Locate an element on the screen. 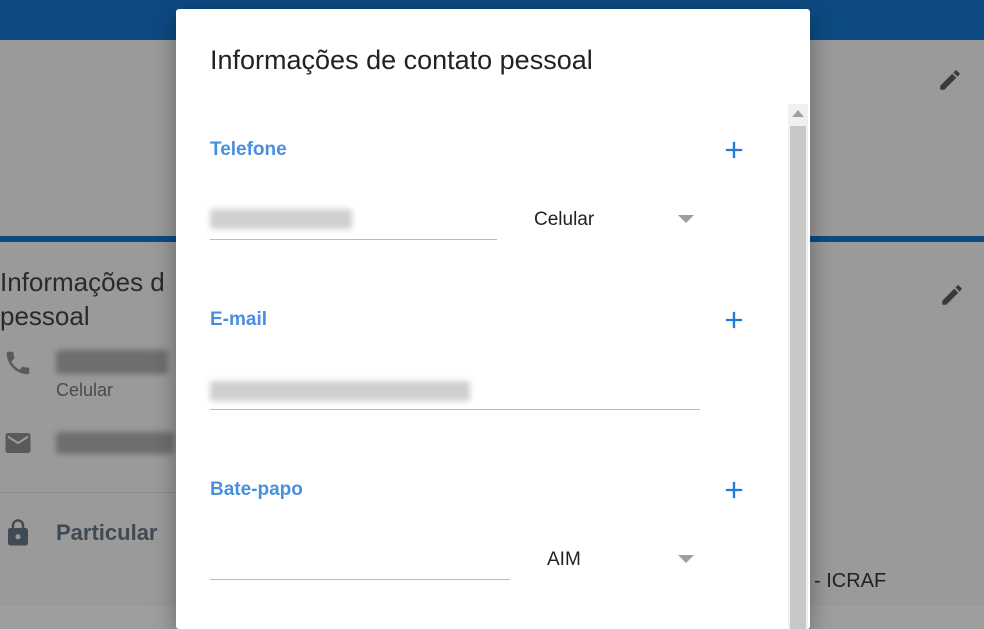 The height and width of the screenshot is (629, 984). phone-number-input is located at coordinates (281, 219).